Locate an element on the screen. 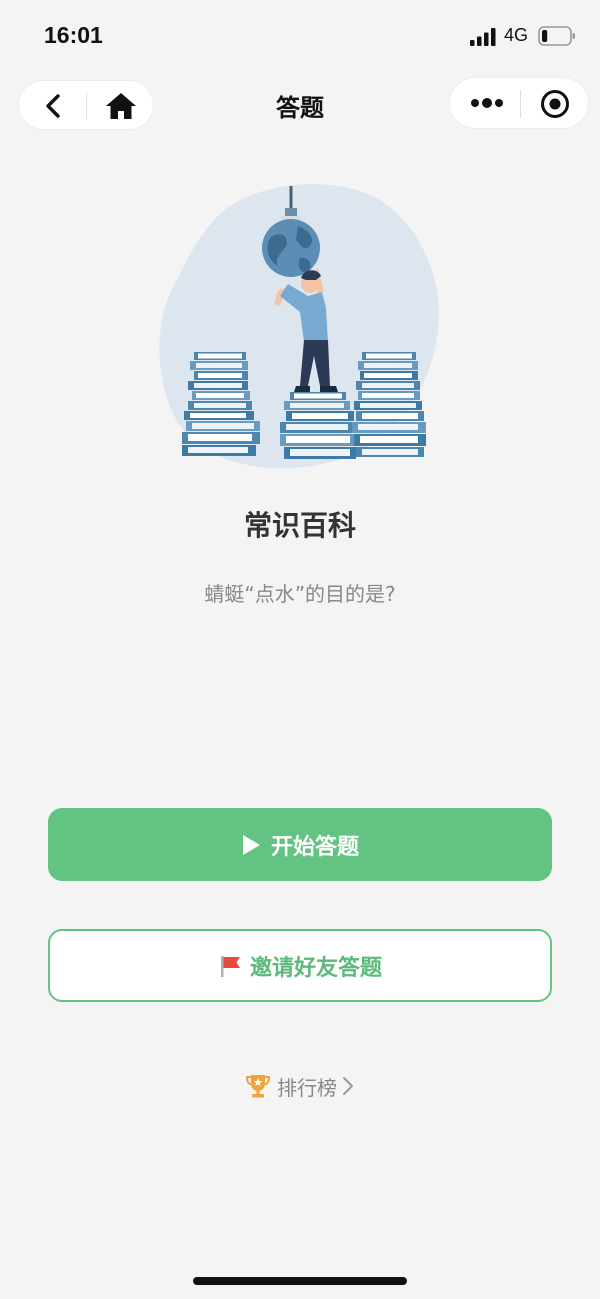  status-bar: 16:01 4G is located at coordinates (300, 36).